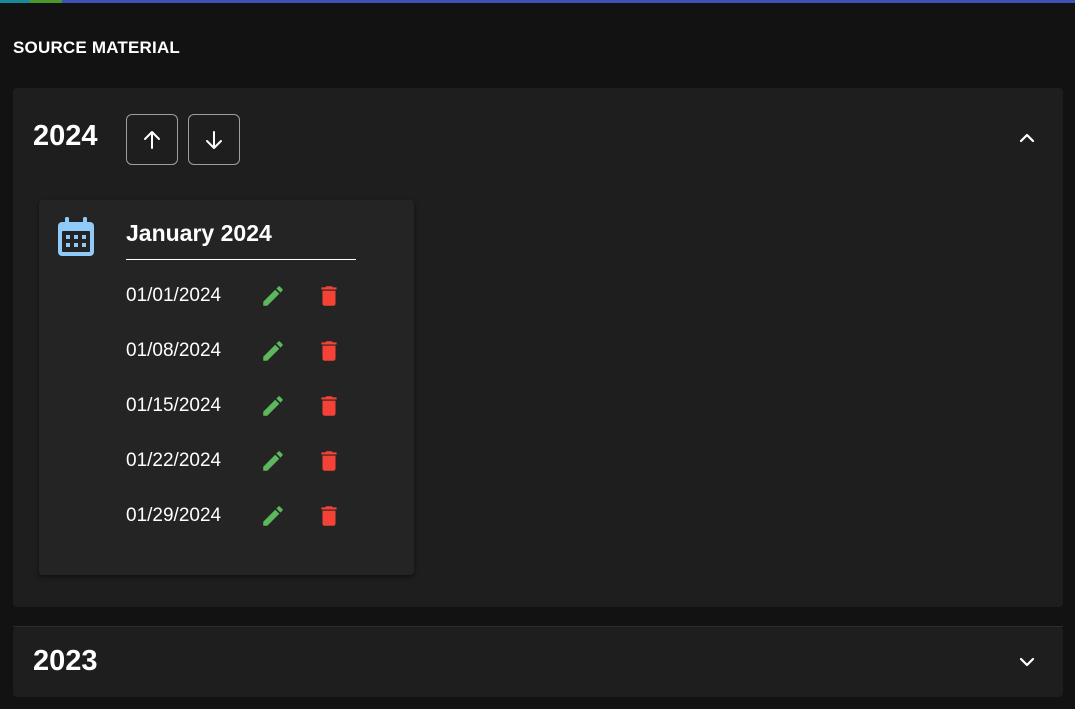 The width and height of the screenshot is (1075, 709). What do you see at coordinates (174, 295) in the screenshot?
I see `date-label: 01/01/2024` at bounding box center [174, 295].